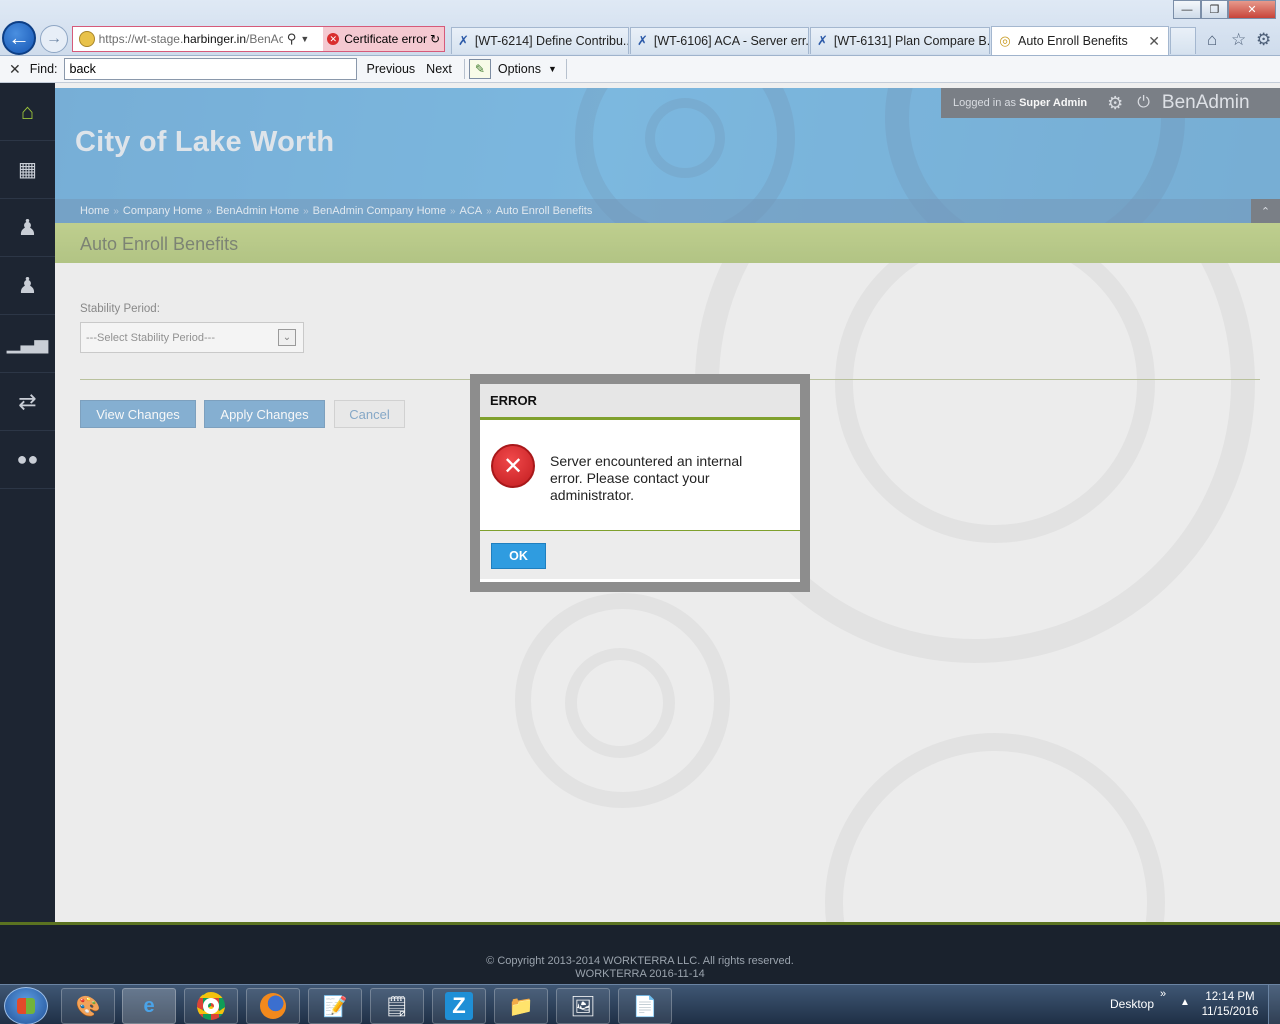 Image resolution: width=1280 pixels, height=1024 pixels. What do you see at coordinates (459, 1006) in the screenshot?
I see `zoho-icon: Z` at bounding box center [459, 1006].